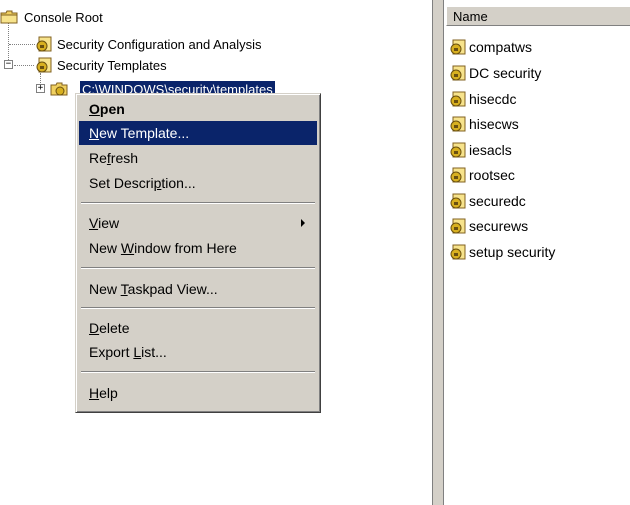 The height and width of the screenshot is (505, 630). I want to click on menu-item-new-window-from-here: New Window from Here, so click(198, 248).